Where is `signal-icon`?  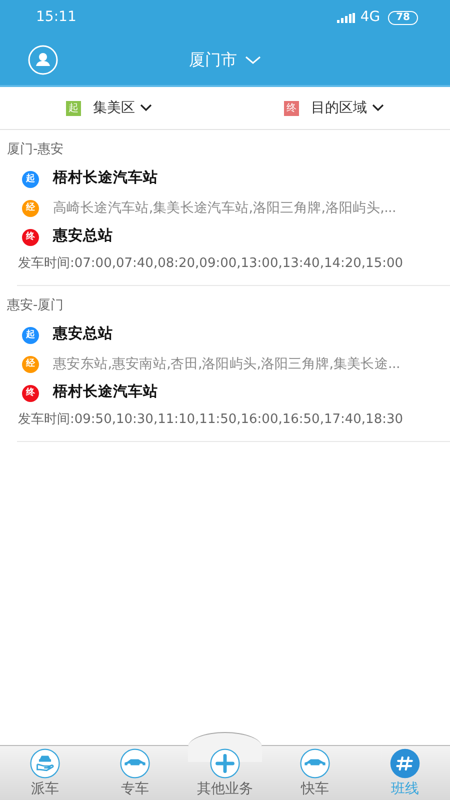 signal-icon is located at coordinates (346, 17).